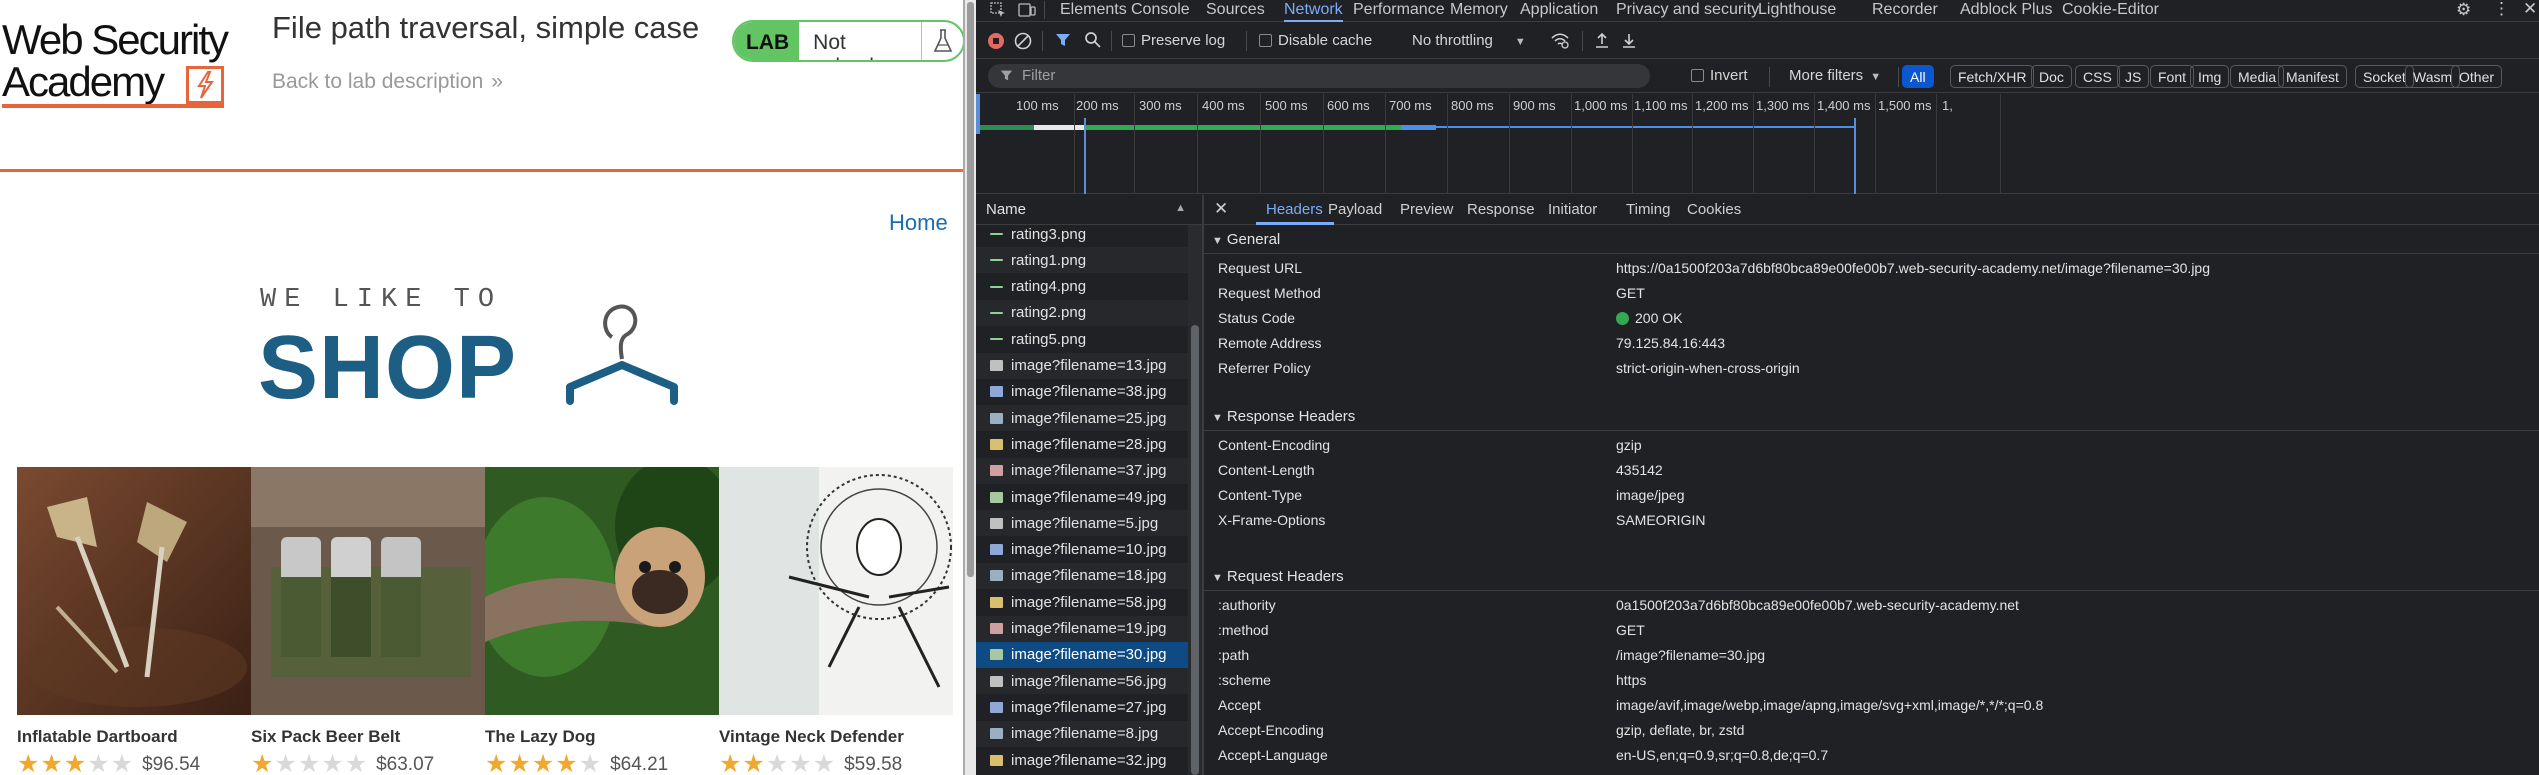  What do you see at coordinates (1629, 445) in the screenshot?
I see `header-value: gzip` at bounding box center [1629, 445].